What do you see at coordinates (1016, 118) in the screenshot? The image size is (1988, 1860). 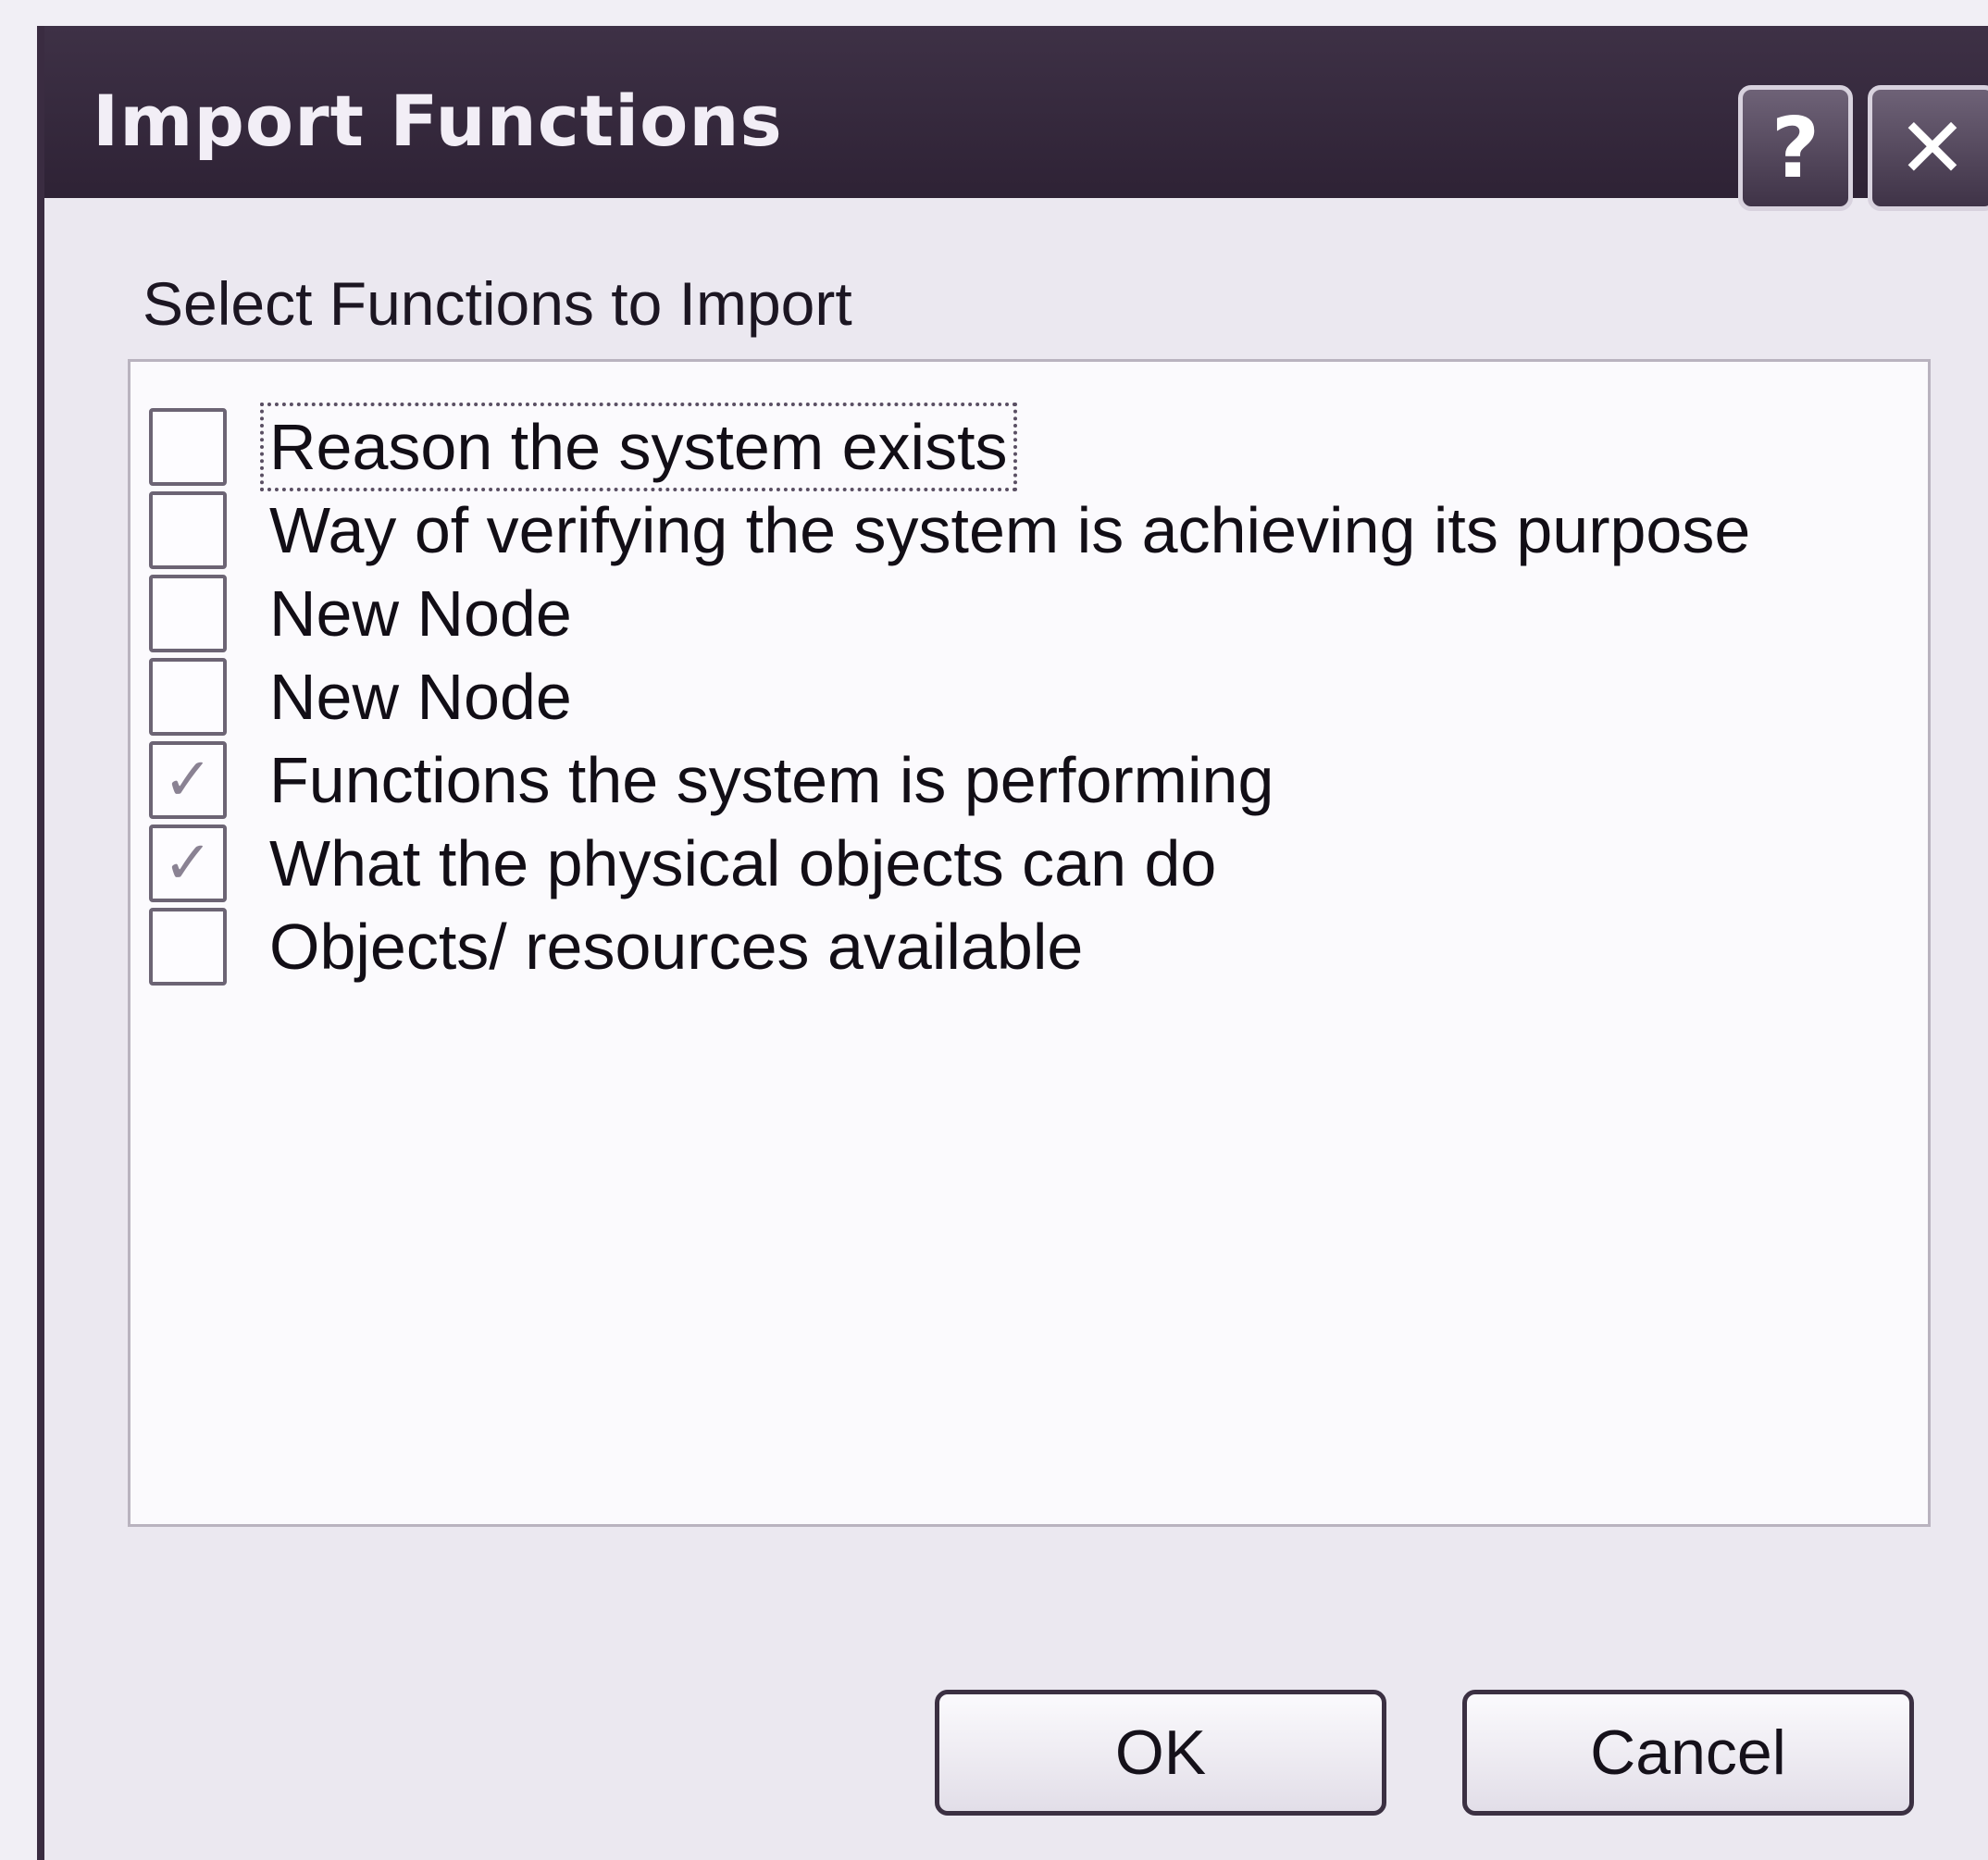 I see `title-bar: Import Functions ? ✕` at bounding box center [1016, 118].